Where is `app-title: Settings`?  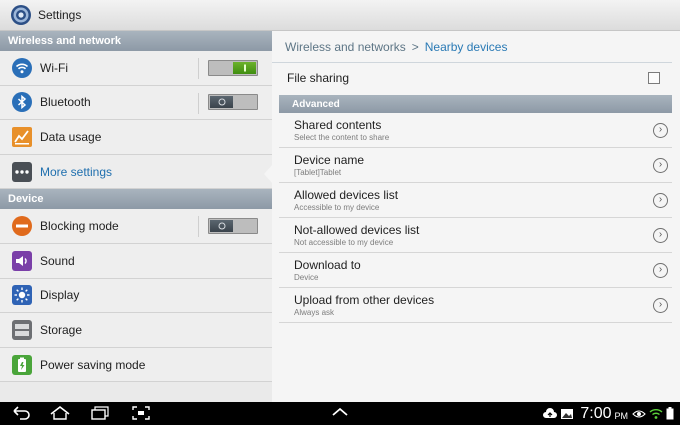 app-title: Settings is located at coordinates (60, 15).